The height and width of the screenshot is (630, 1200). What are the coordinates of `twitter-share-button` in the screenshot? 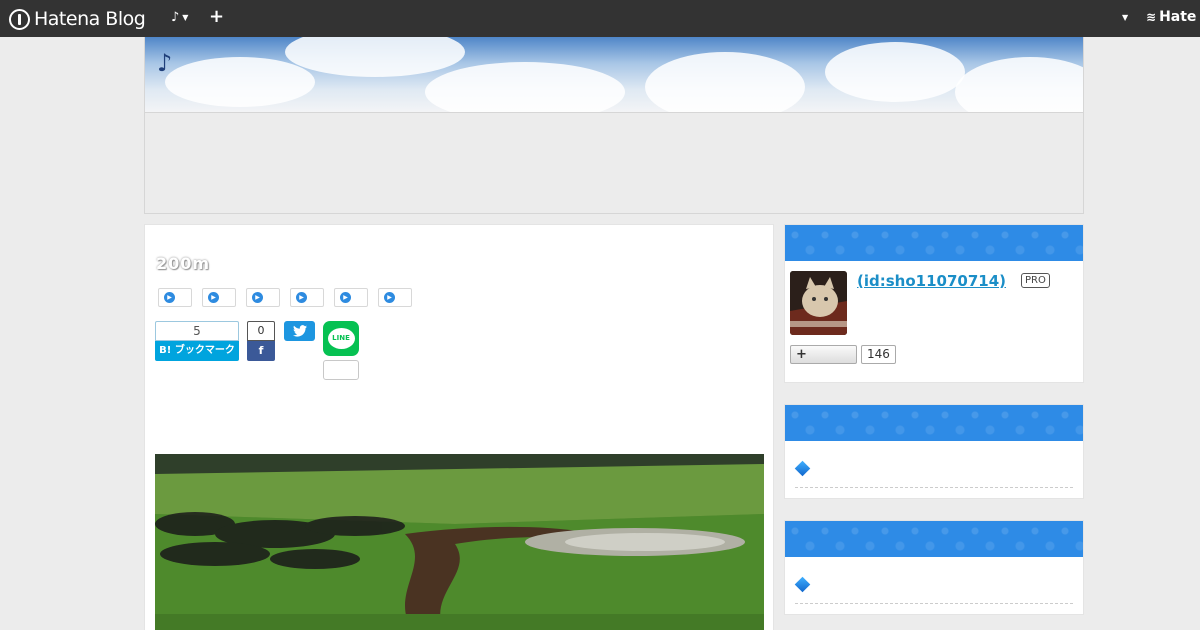 It's located at (299, 331).